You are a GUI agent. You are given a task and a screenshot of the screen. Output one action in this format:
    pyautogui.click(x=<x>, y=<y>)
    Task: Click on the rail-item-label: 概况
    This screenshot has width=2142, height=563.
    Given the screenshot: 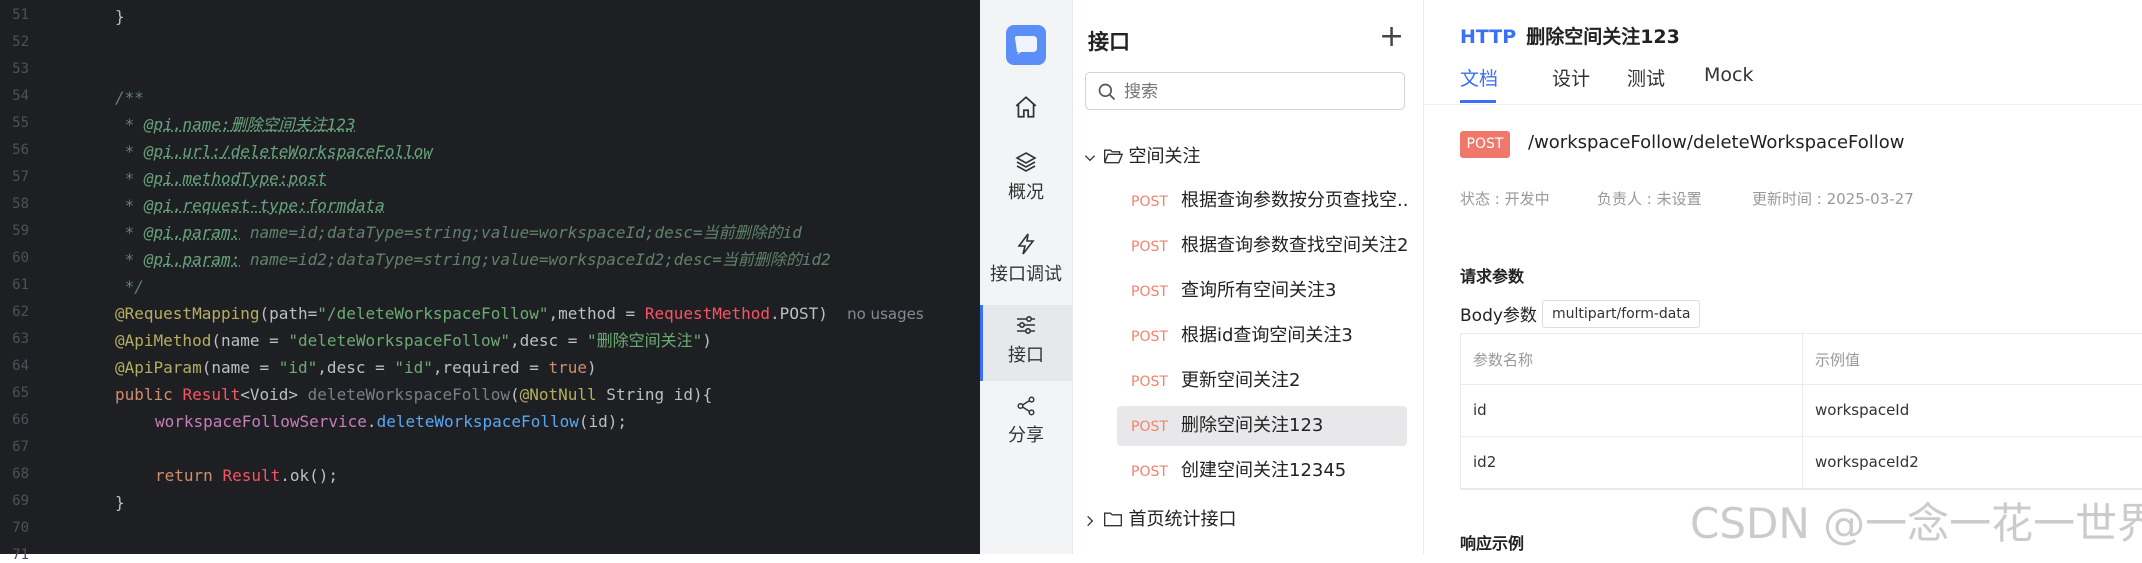 What is the action you would take?
    pyautogui.click(x=1026, y=192)
    